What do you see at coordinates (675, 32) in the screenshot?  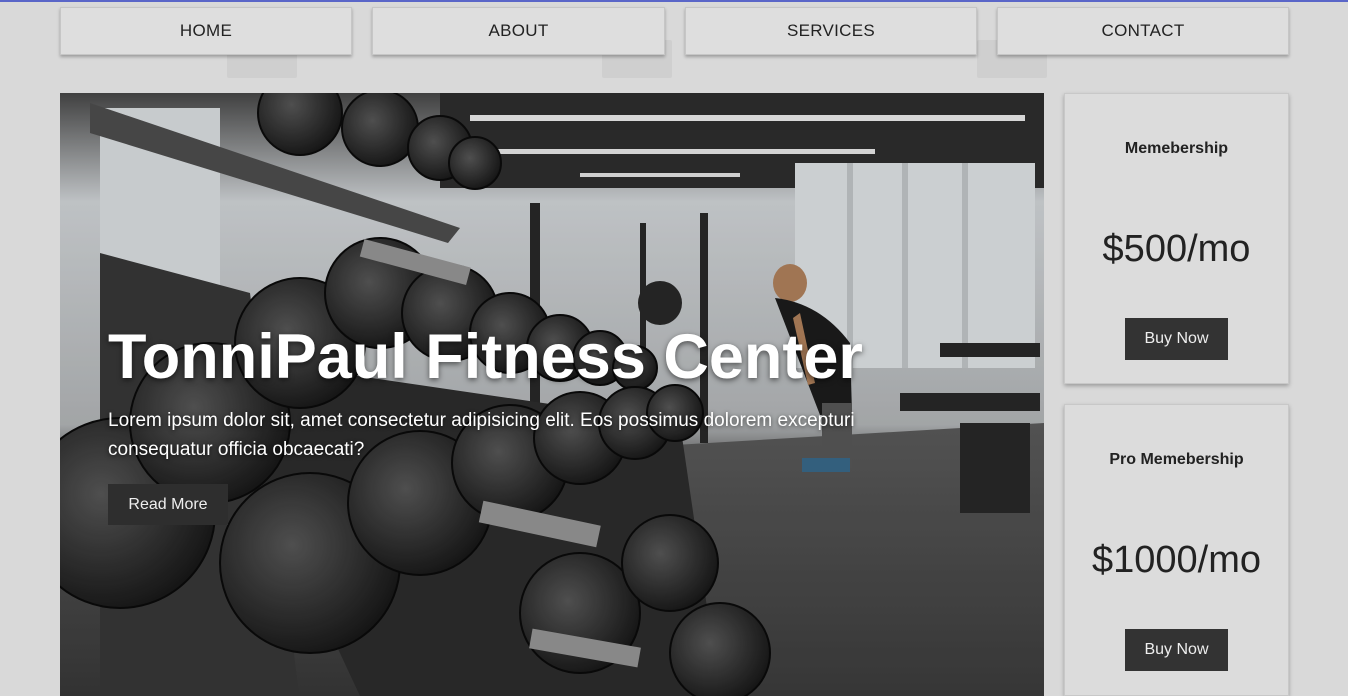 I see `main-navigation: HOME ABOUT SERVICES CONTACT` at bounding box center [675, 32].